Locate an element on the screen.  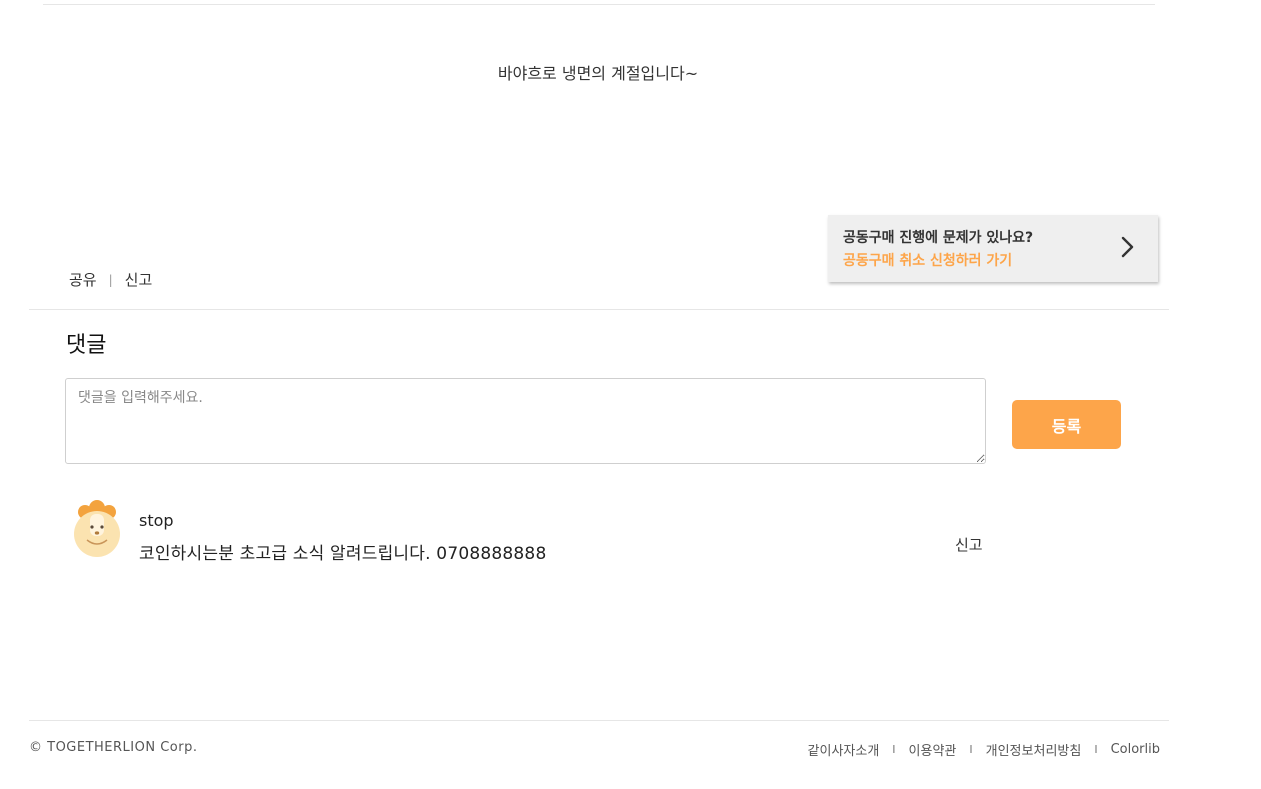
footer-link-about: 같이사자소개 is located at coordinates (844, 749).